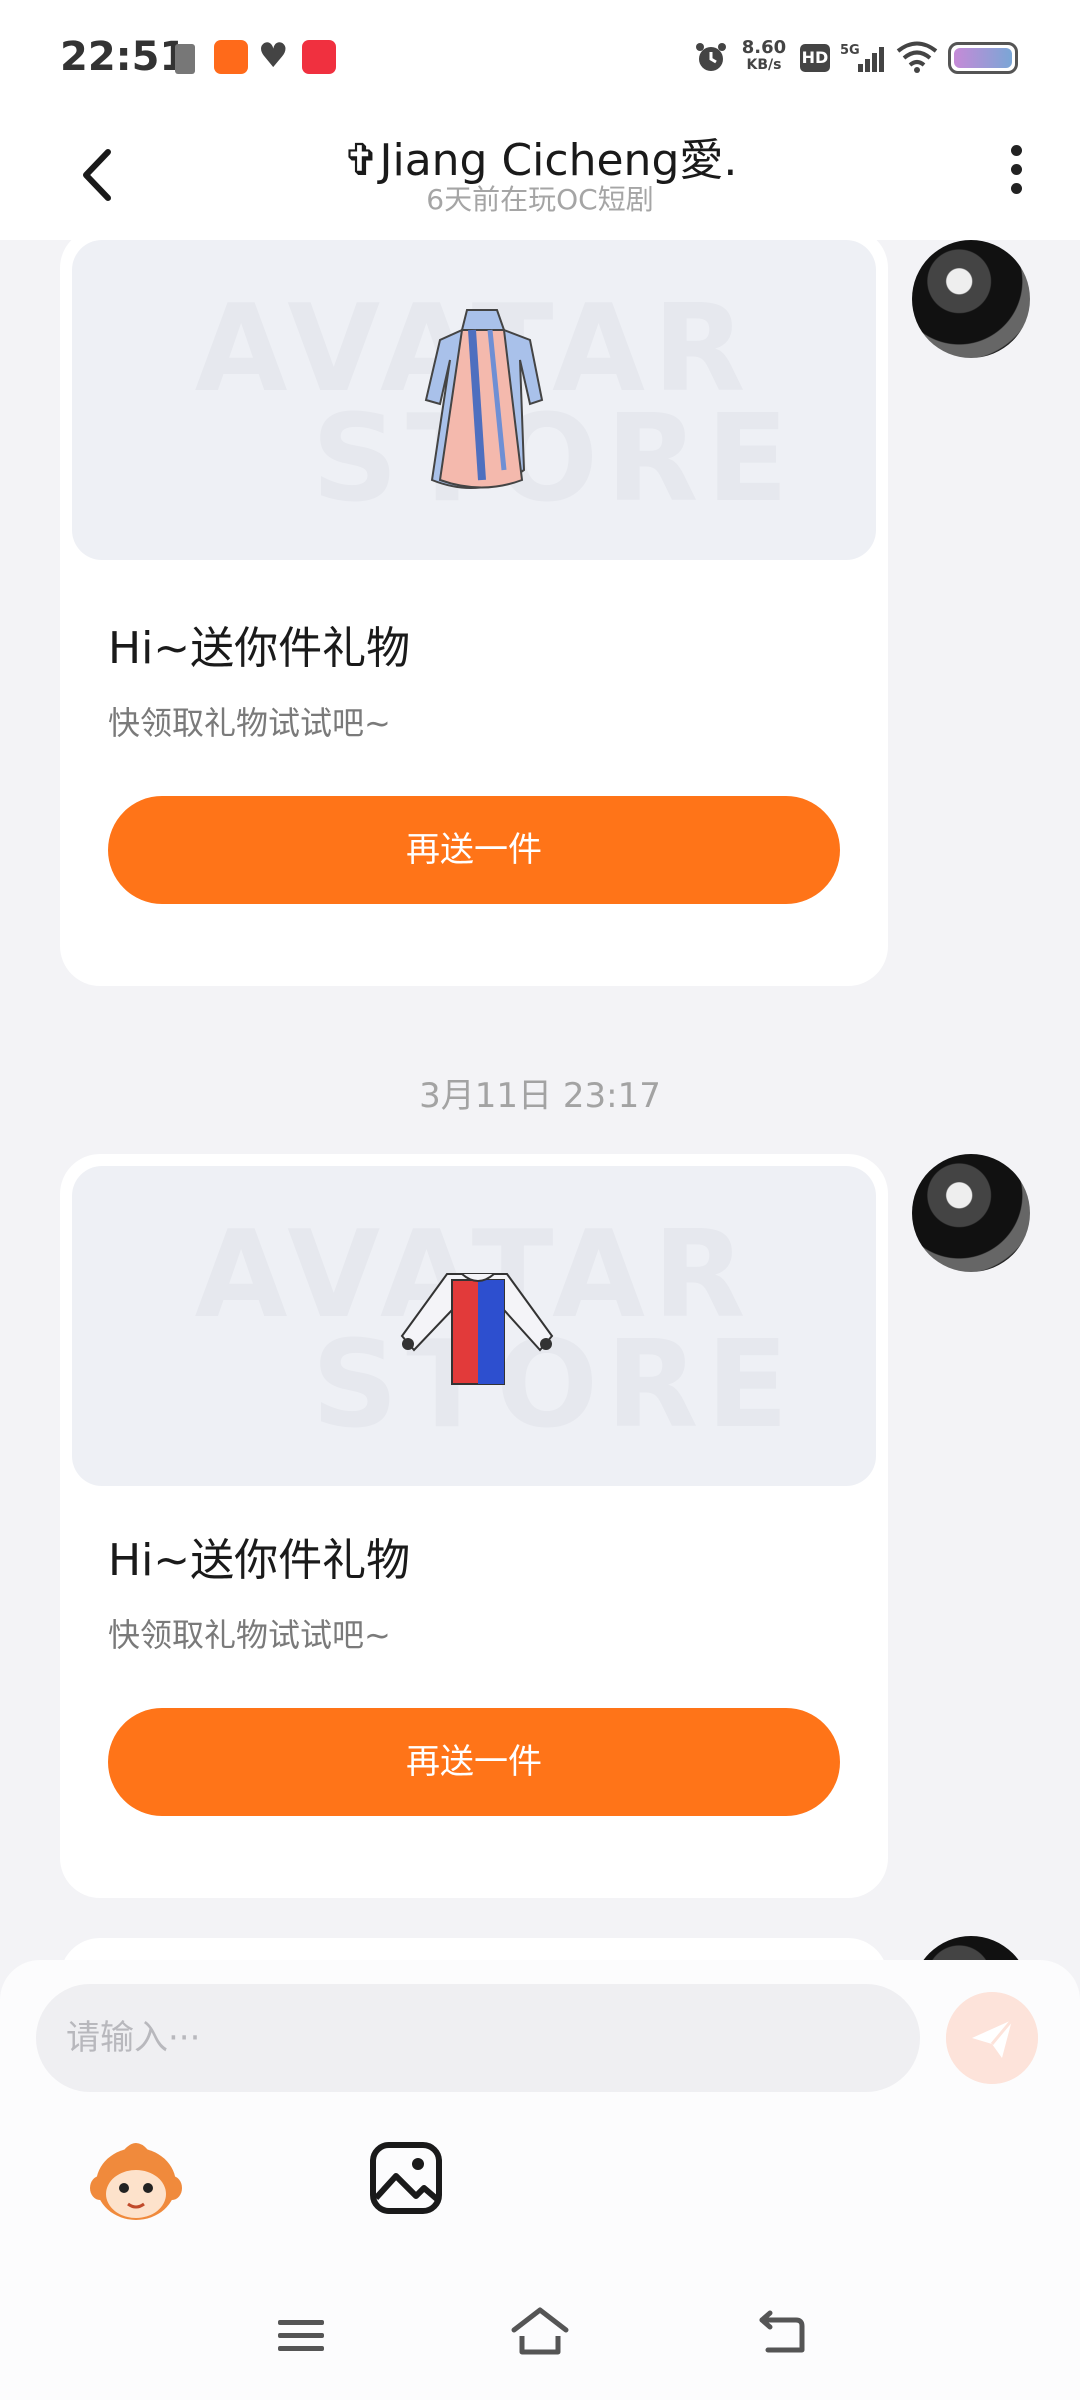 The width and height of the screenshot is (1080, 2400). Describe the element at coordinates (554, 459) in the screenshot. I see `watermark-text: STORE` at that location.